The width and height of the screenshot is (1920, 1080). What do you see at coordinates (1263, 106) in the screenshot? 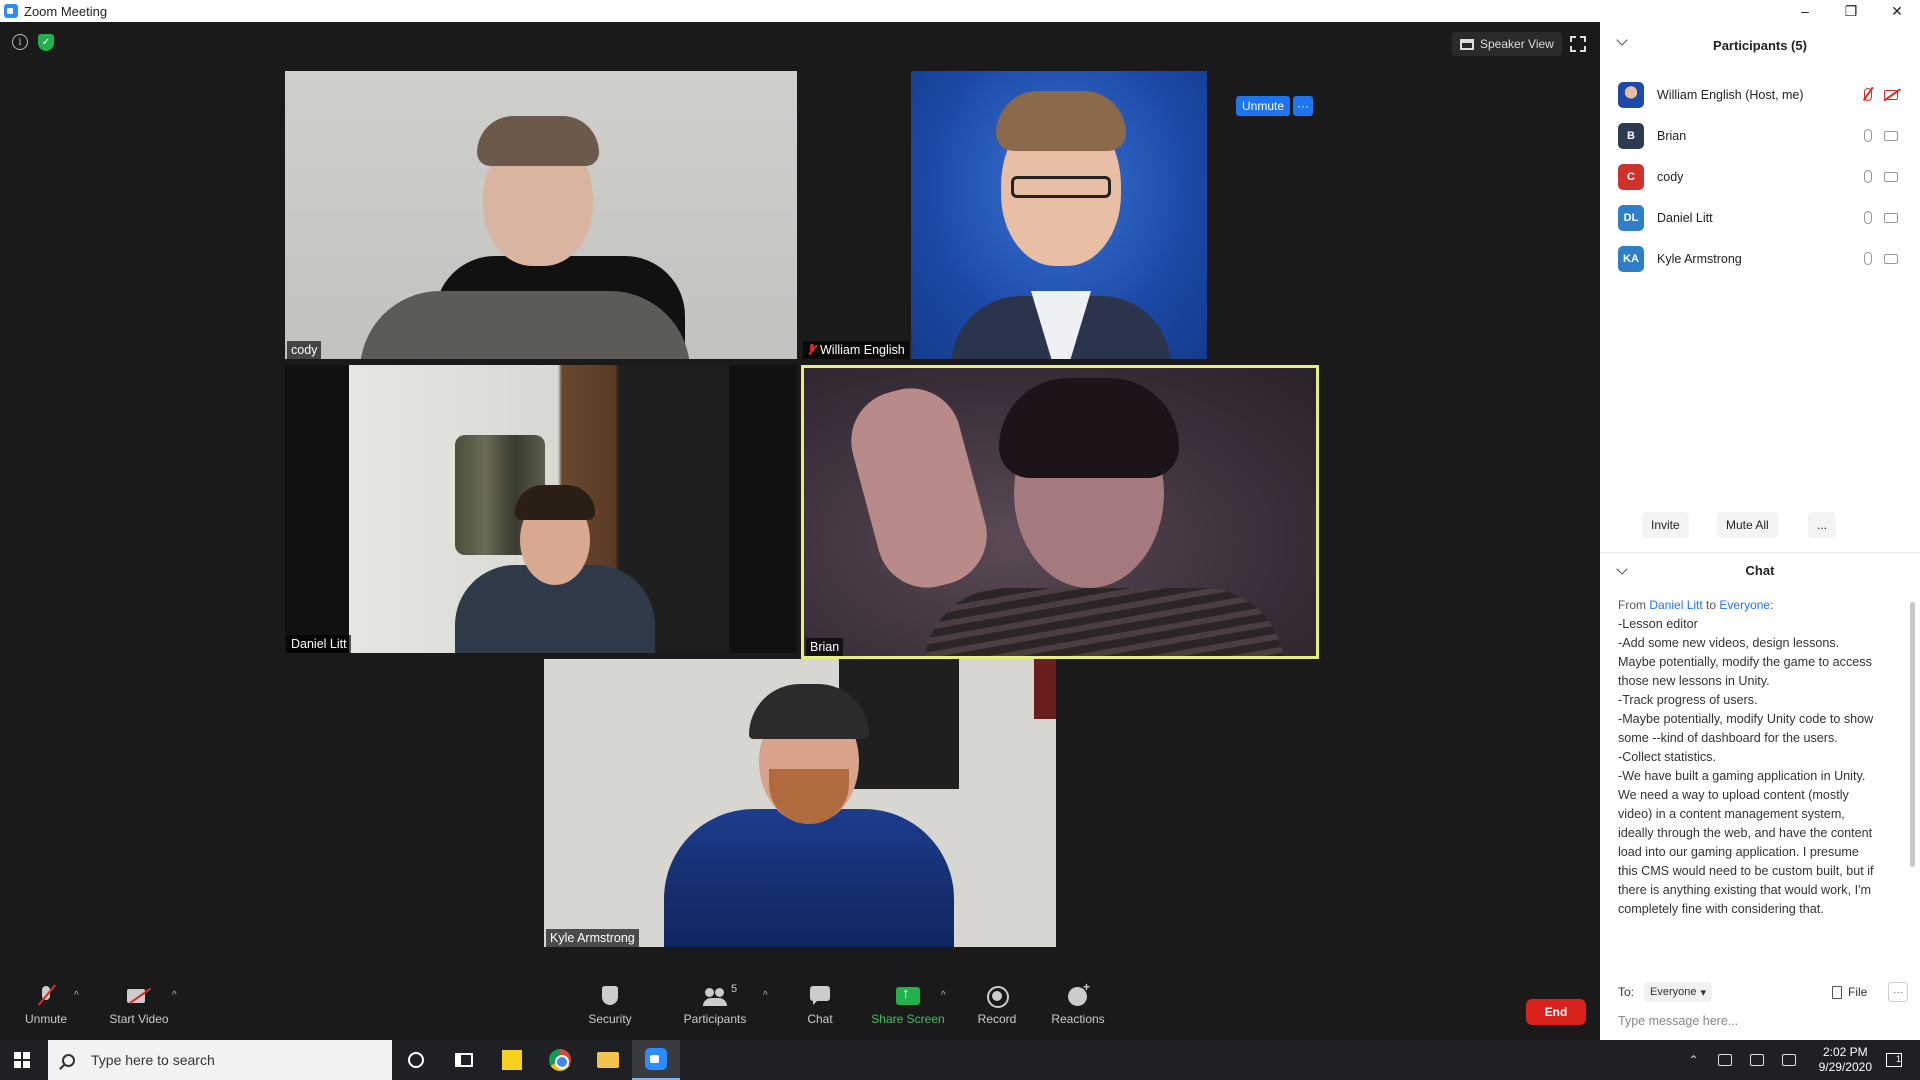
I see `tile-unmute-button: Unmute` at bounding box center [1263, 106].